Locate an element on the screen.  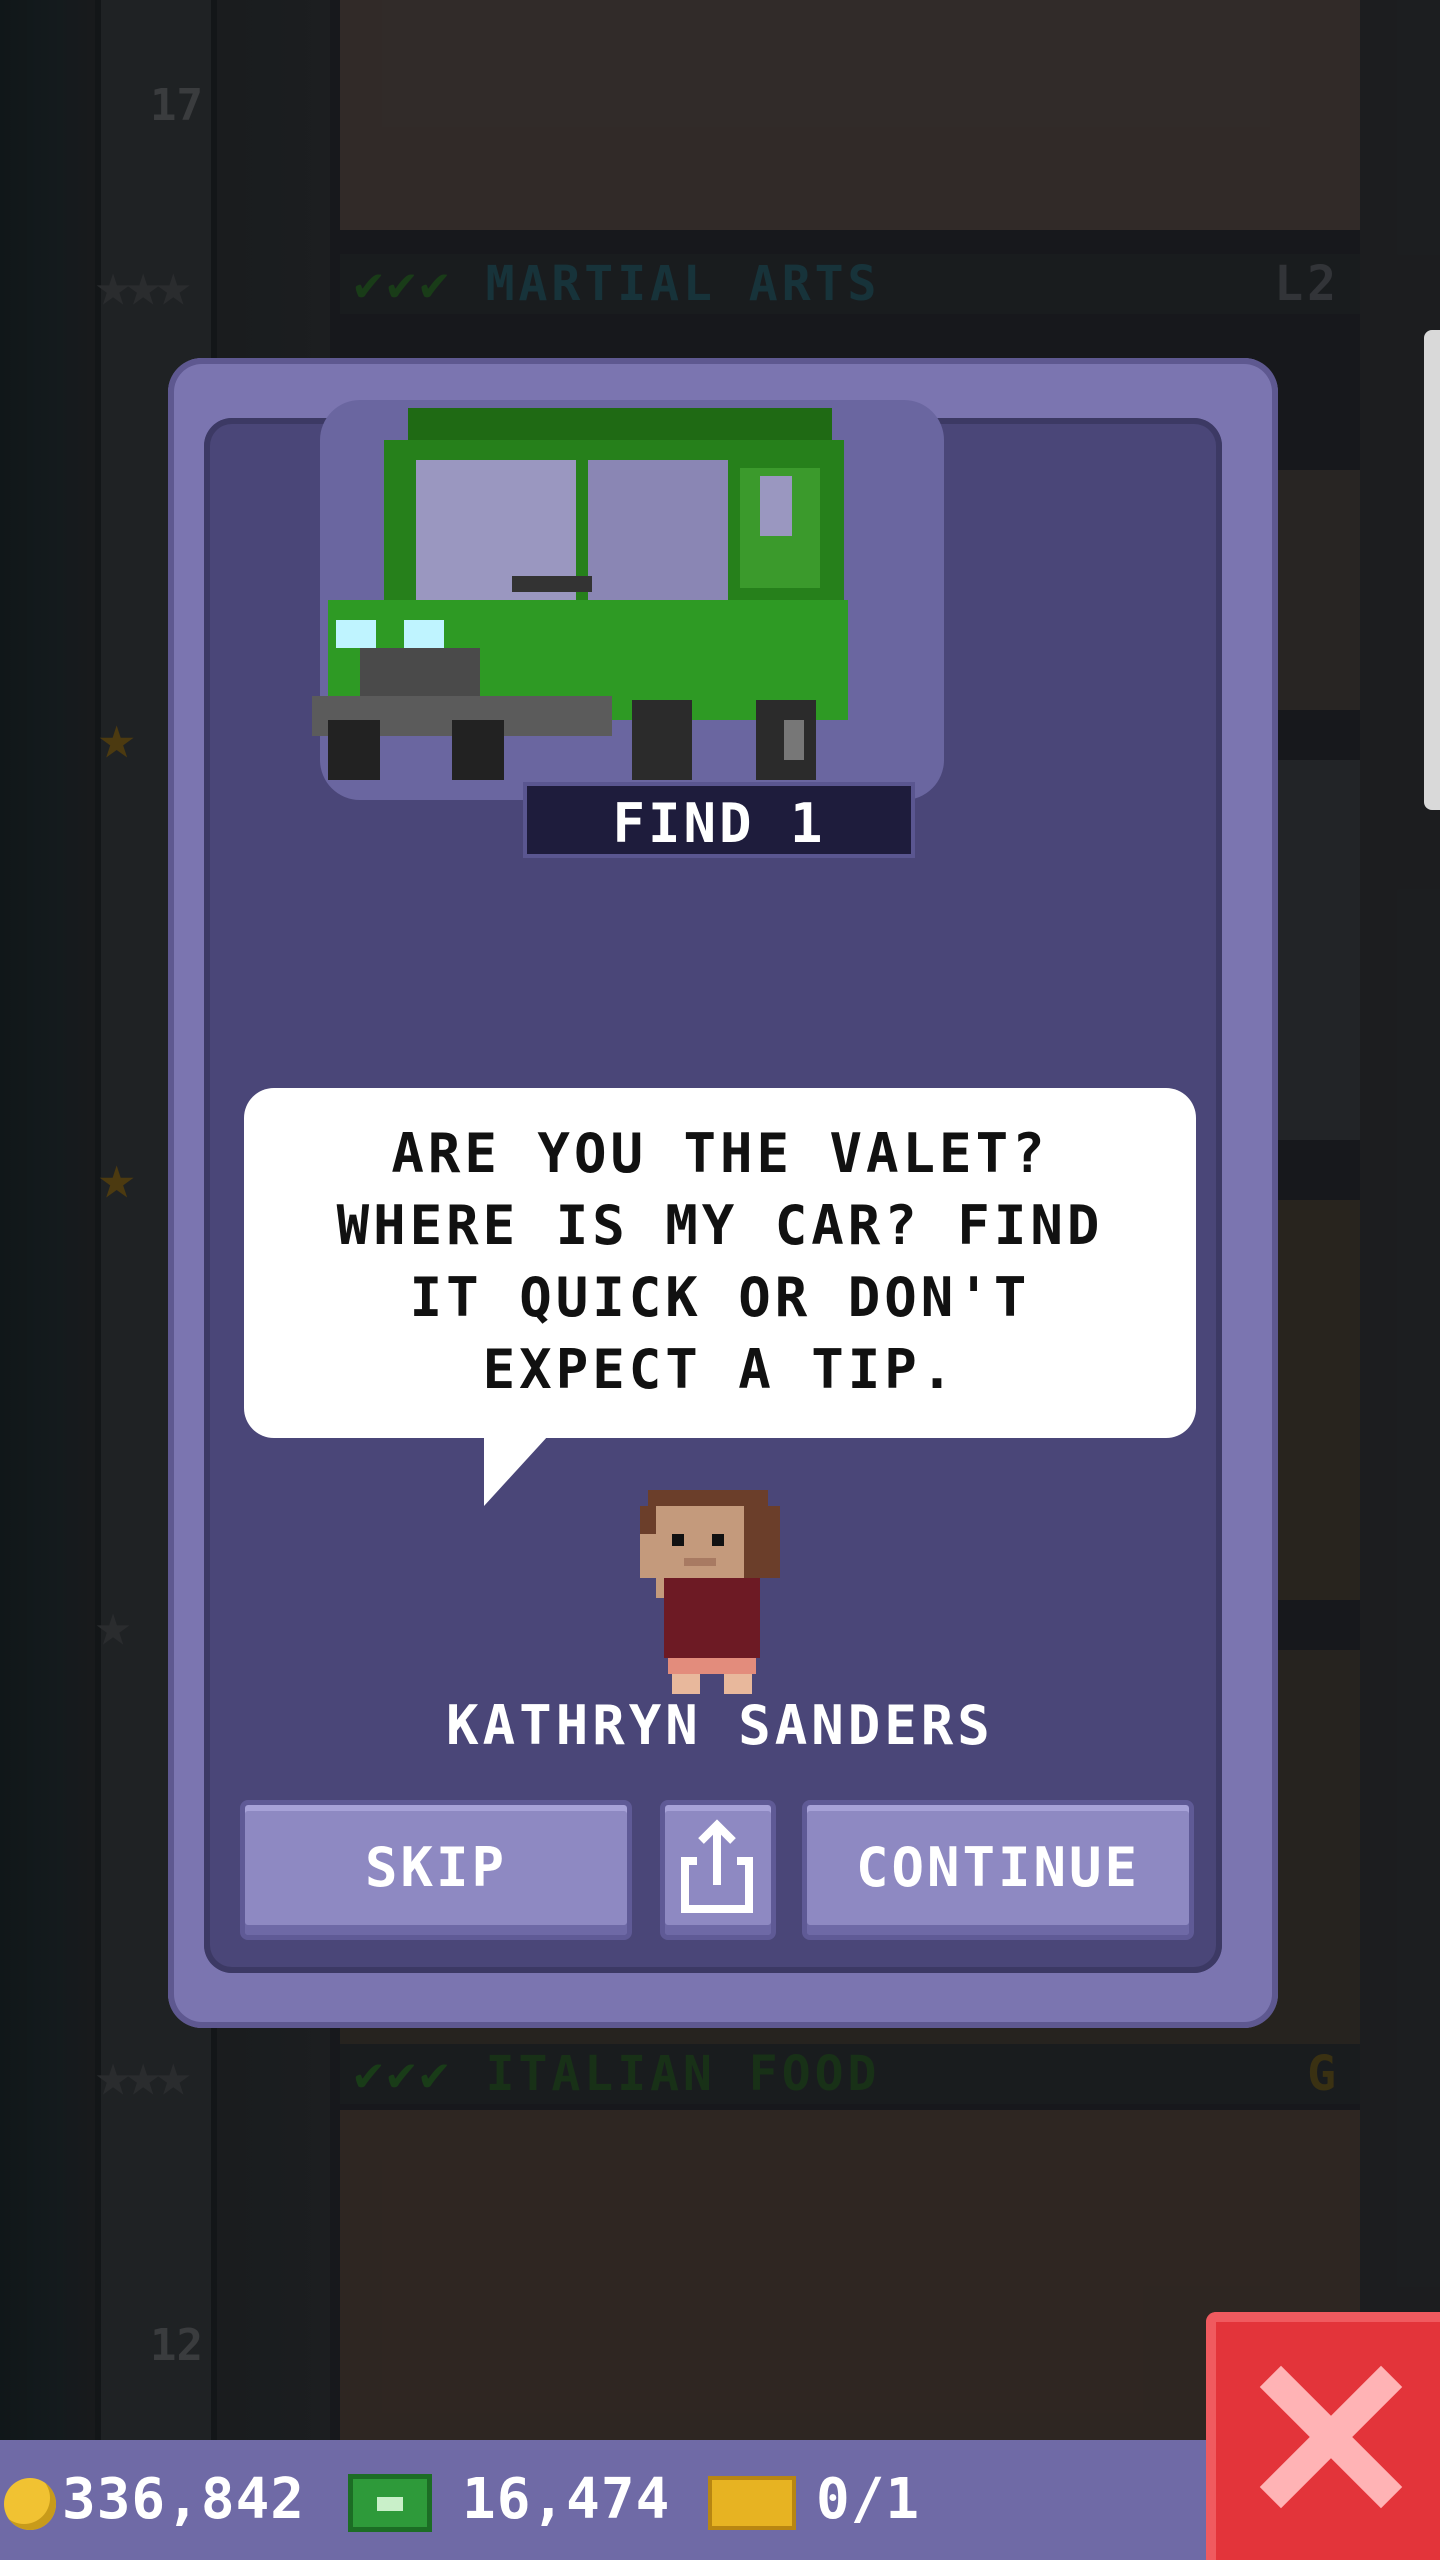
skip-button: SKIP is located at coordinates (436, 1870).